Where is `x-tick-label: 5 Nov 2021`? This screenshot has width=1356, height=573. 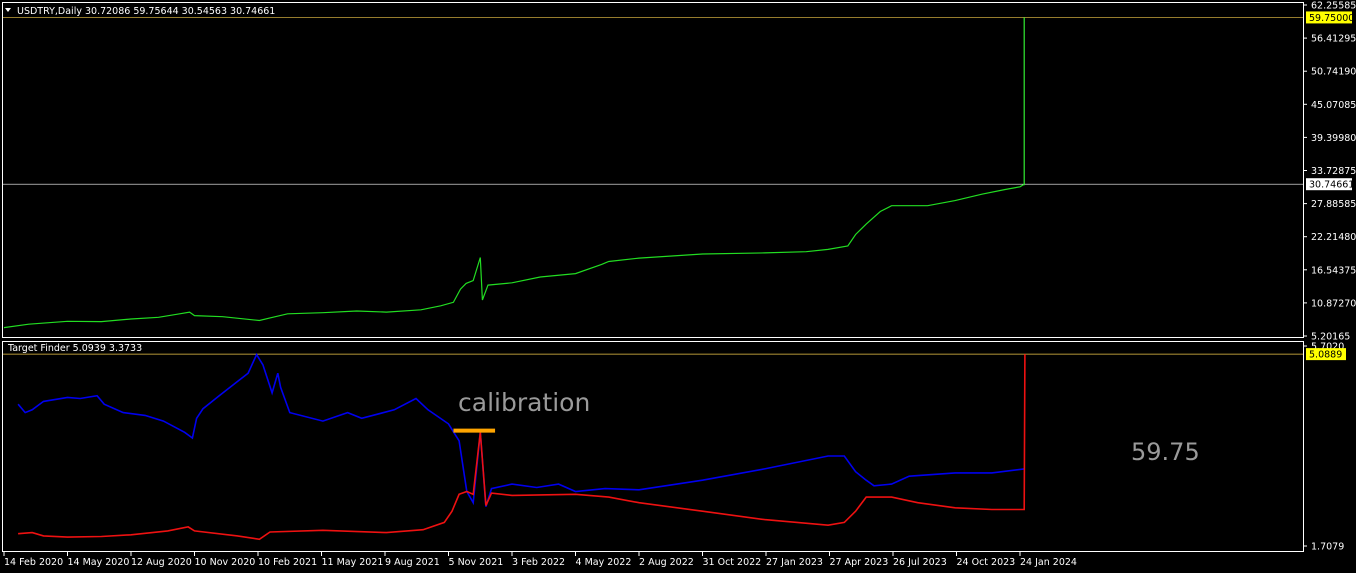
x-tick-label: 5 Nov 2021 is located at coordinates (476, 562).